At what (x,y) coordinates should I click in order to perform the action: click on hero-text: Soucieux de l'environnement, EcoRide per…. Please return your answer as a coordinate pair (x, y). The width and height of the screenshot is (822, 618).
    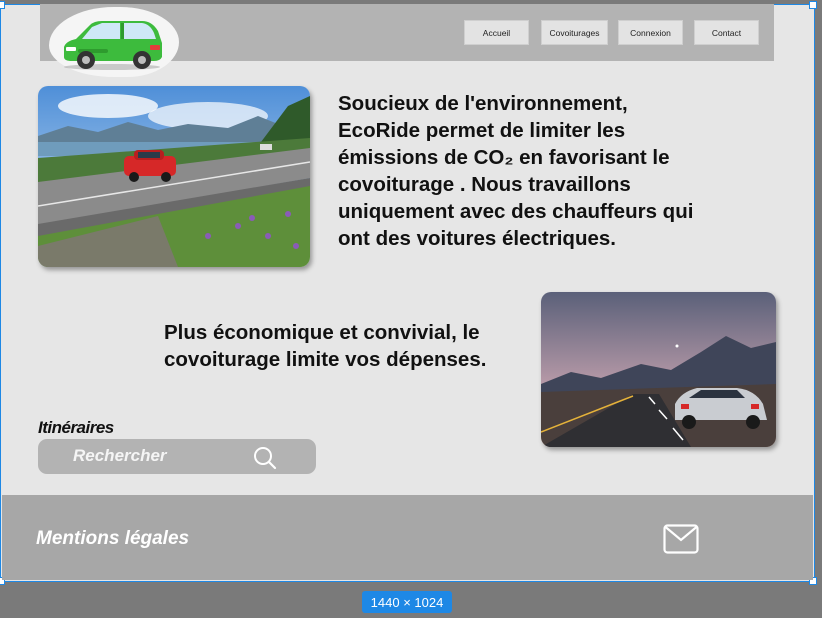
    Looking at the image, I should click on (516, 171).